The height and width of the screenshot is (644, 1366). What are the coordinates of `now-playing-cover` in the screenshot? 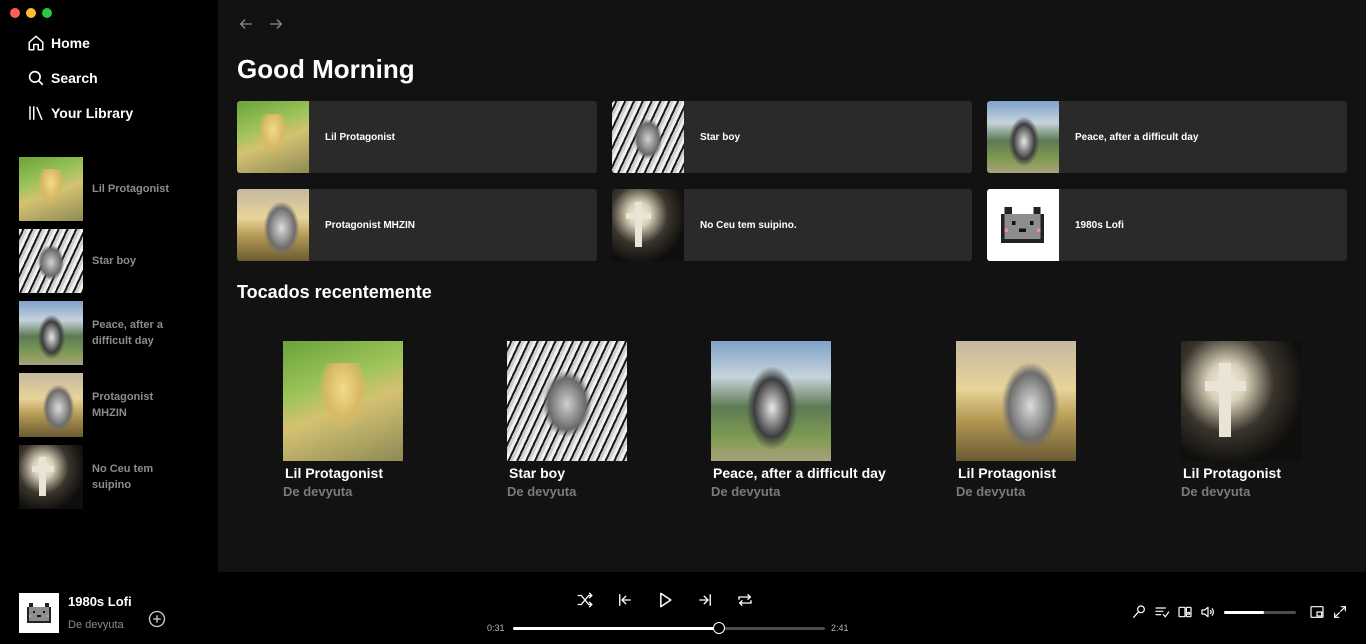 It's located at (39, 613).